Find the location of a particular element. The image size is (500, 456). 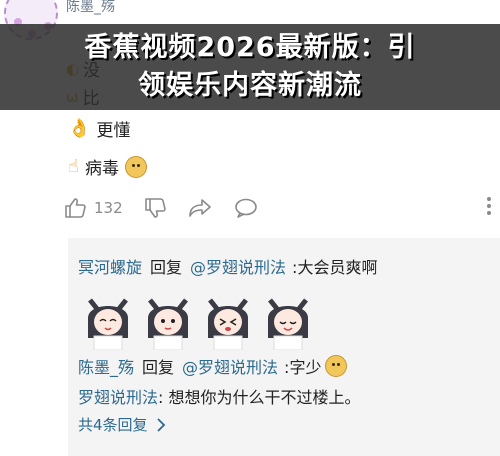

reply-item: 罗翅说刑法 : 想想你为什么干不过楼上。 is located at coordinates (219, 396).